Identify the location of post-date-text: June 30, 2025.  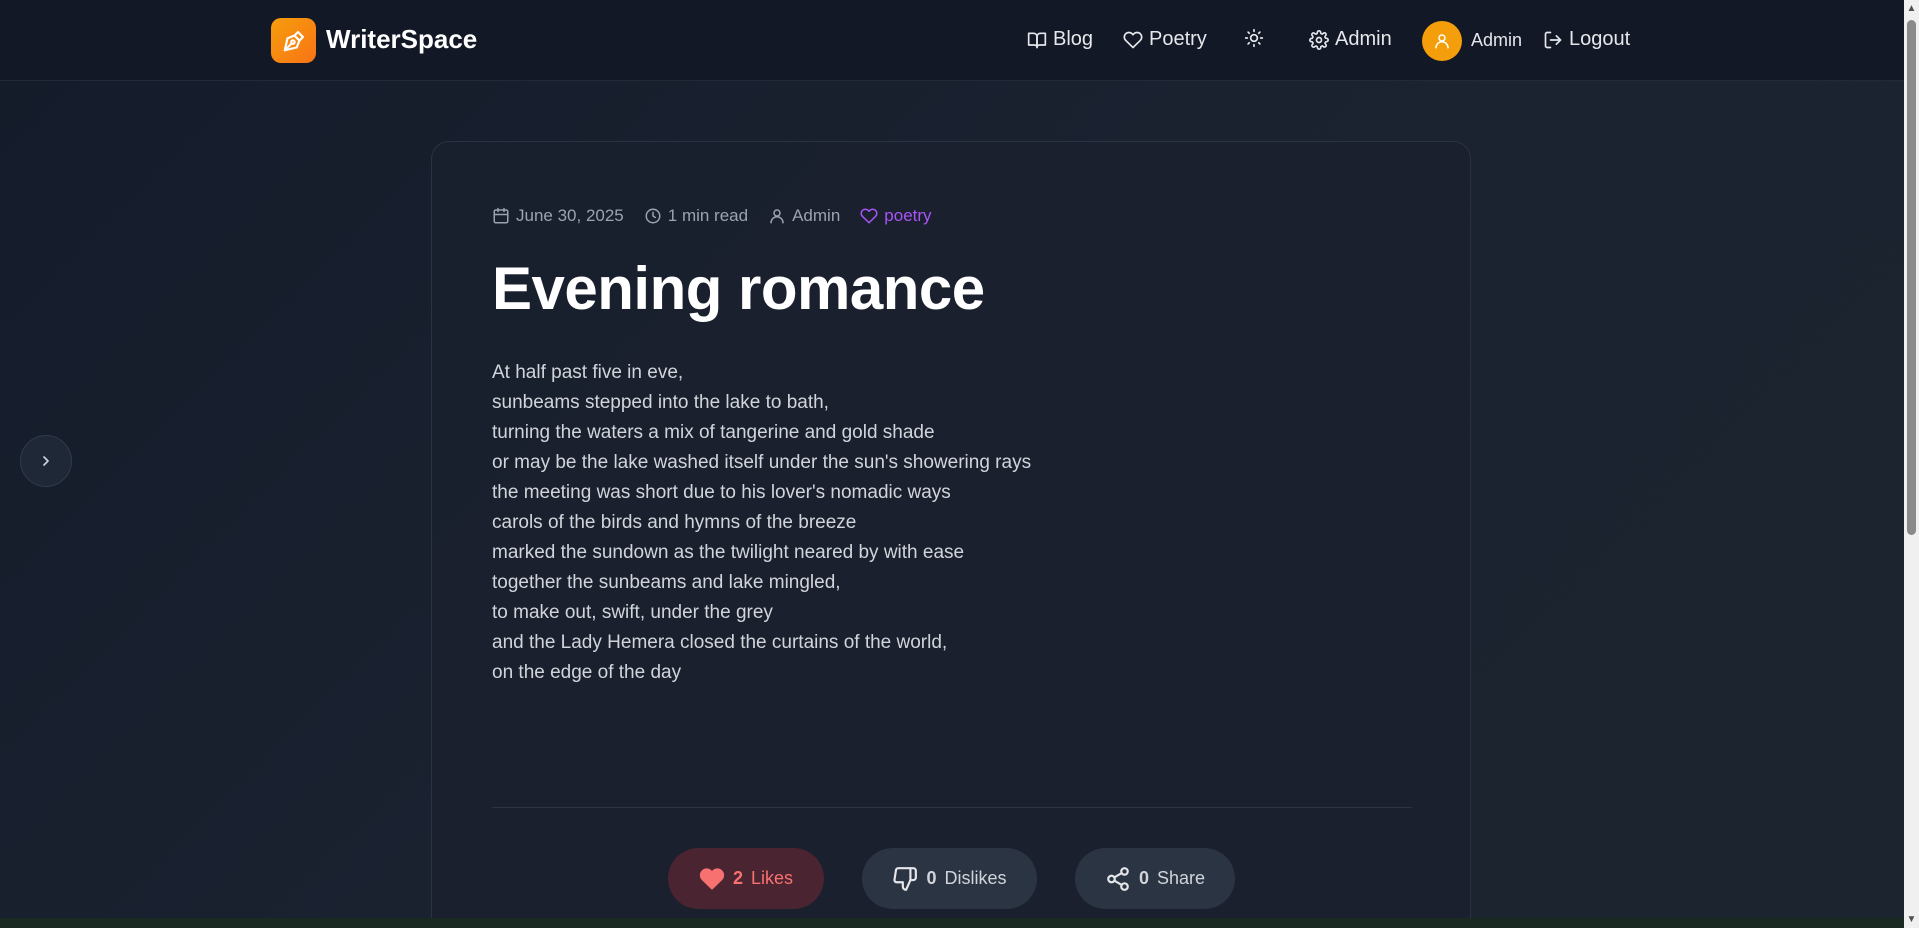
(570, 215).